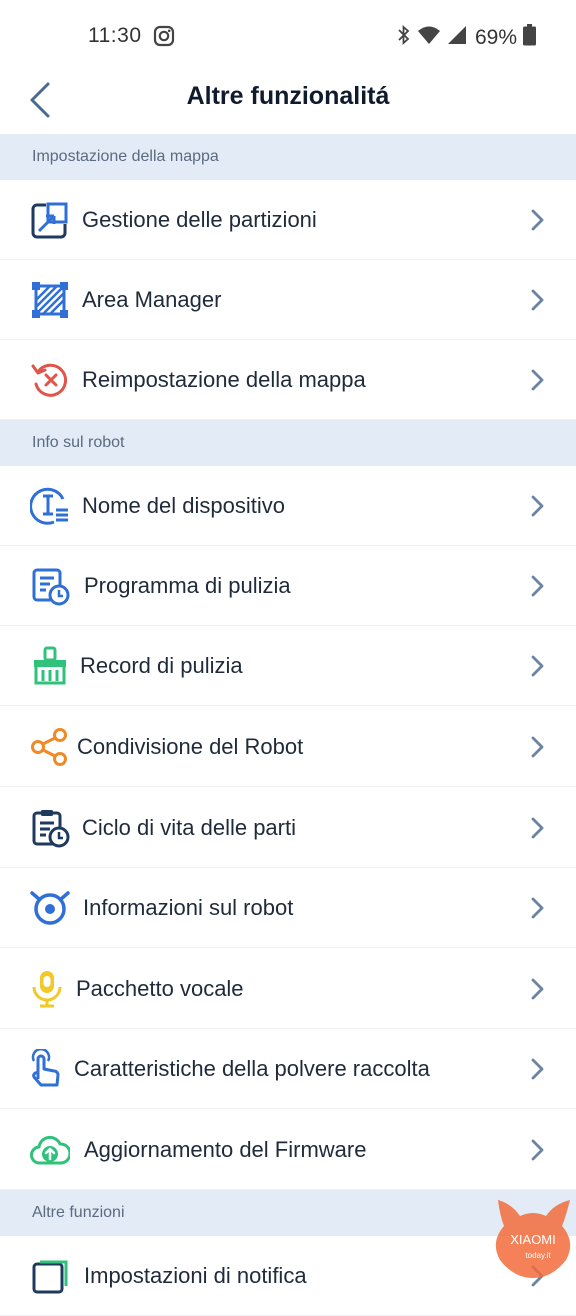 This screenshot has width=576, height=1316. Describe the element at coordinates (195, 1275) in the screenshot. I see `row-label: Impostazioni di notifica` at that location.